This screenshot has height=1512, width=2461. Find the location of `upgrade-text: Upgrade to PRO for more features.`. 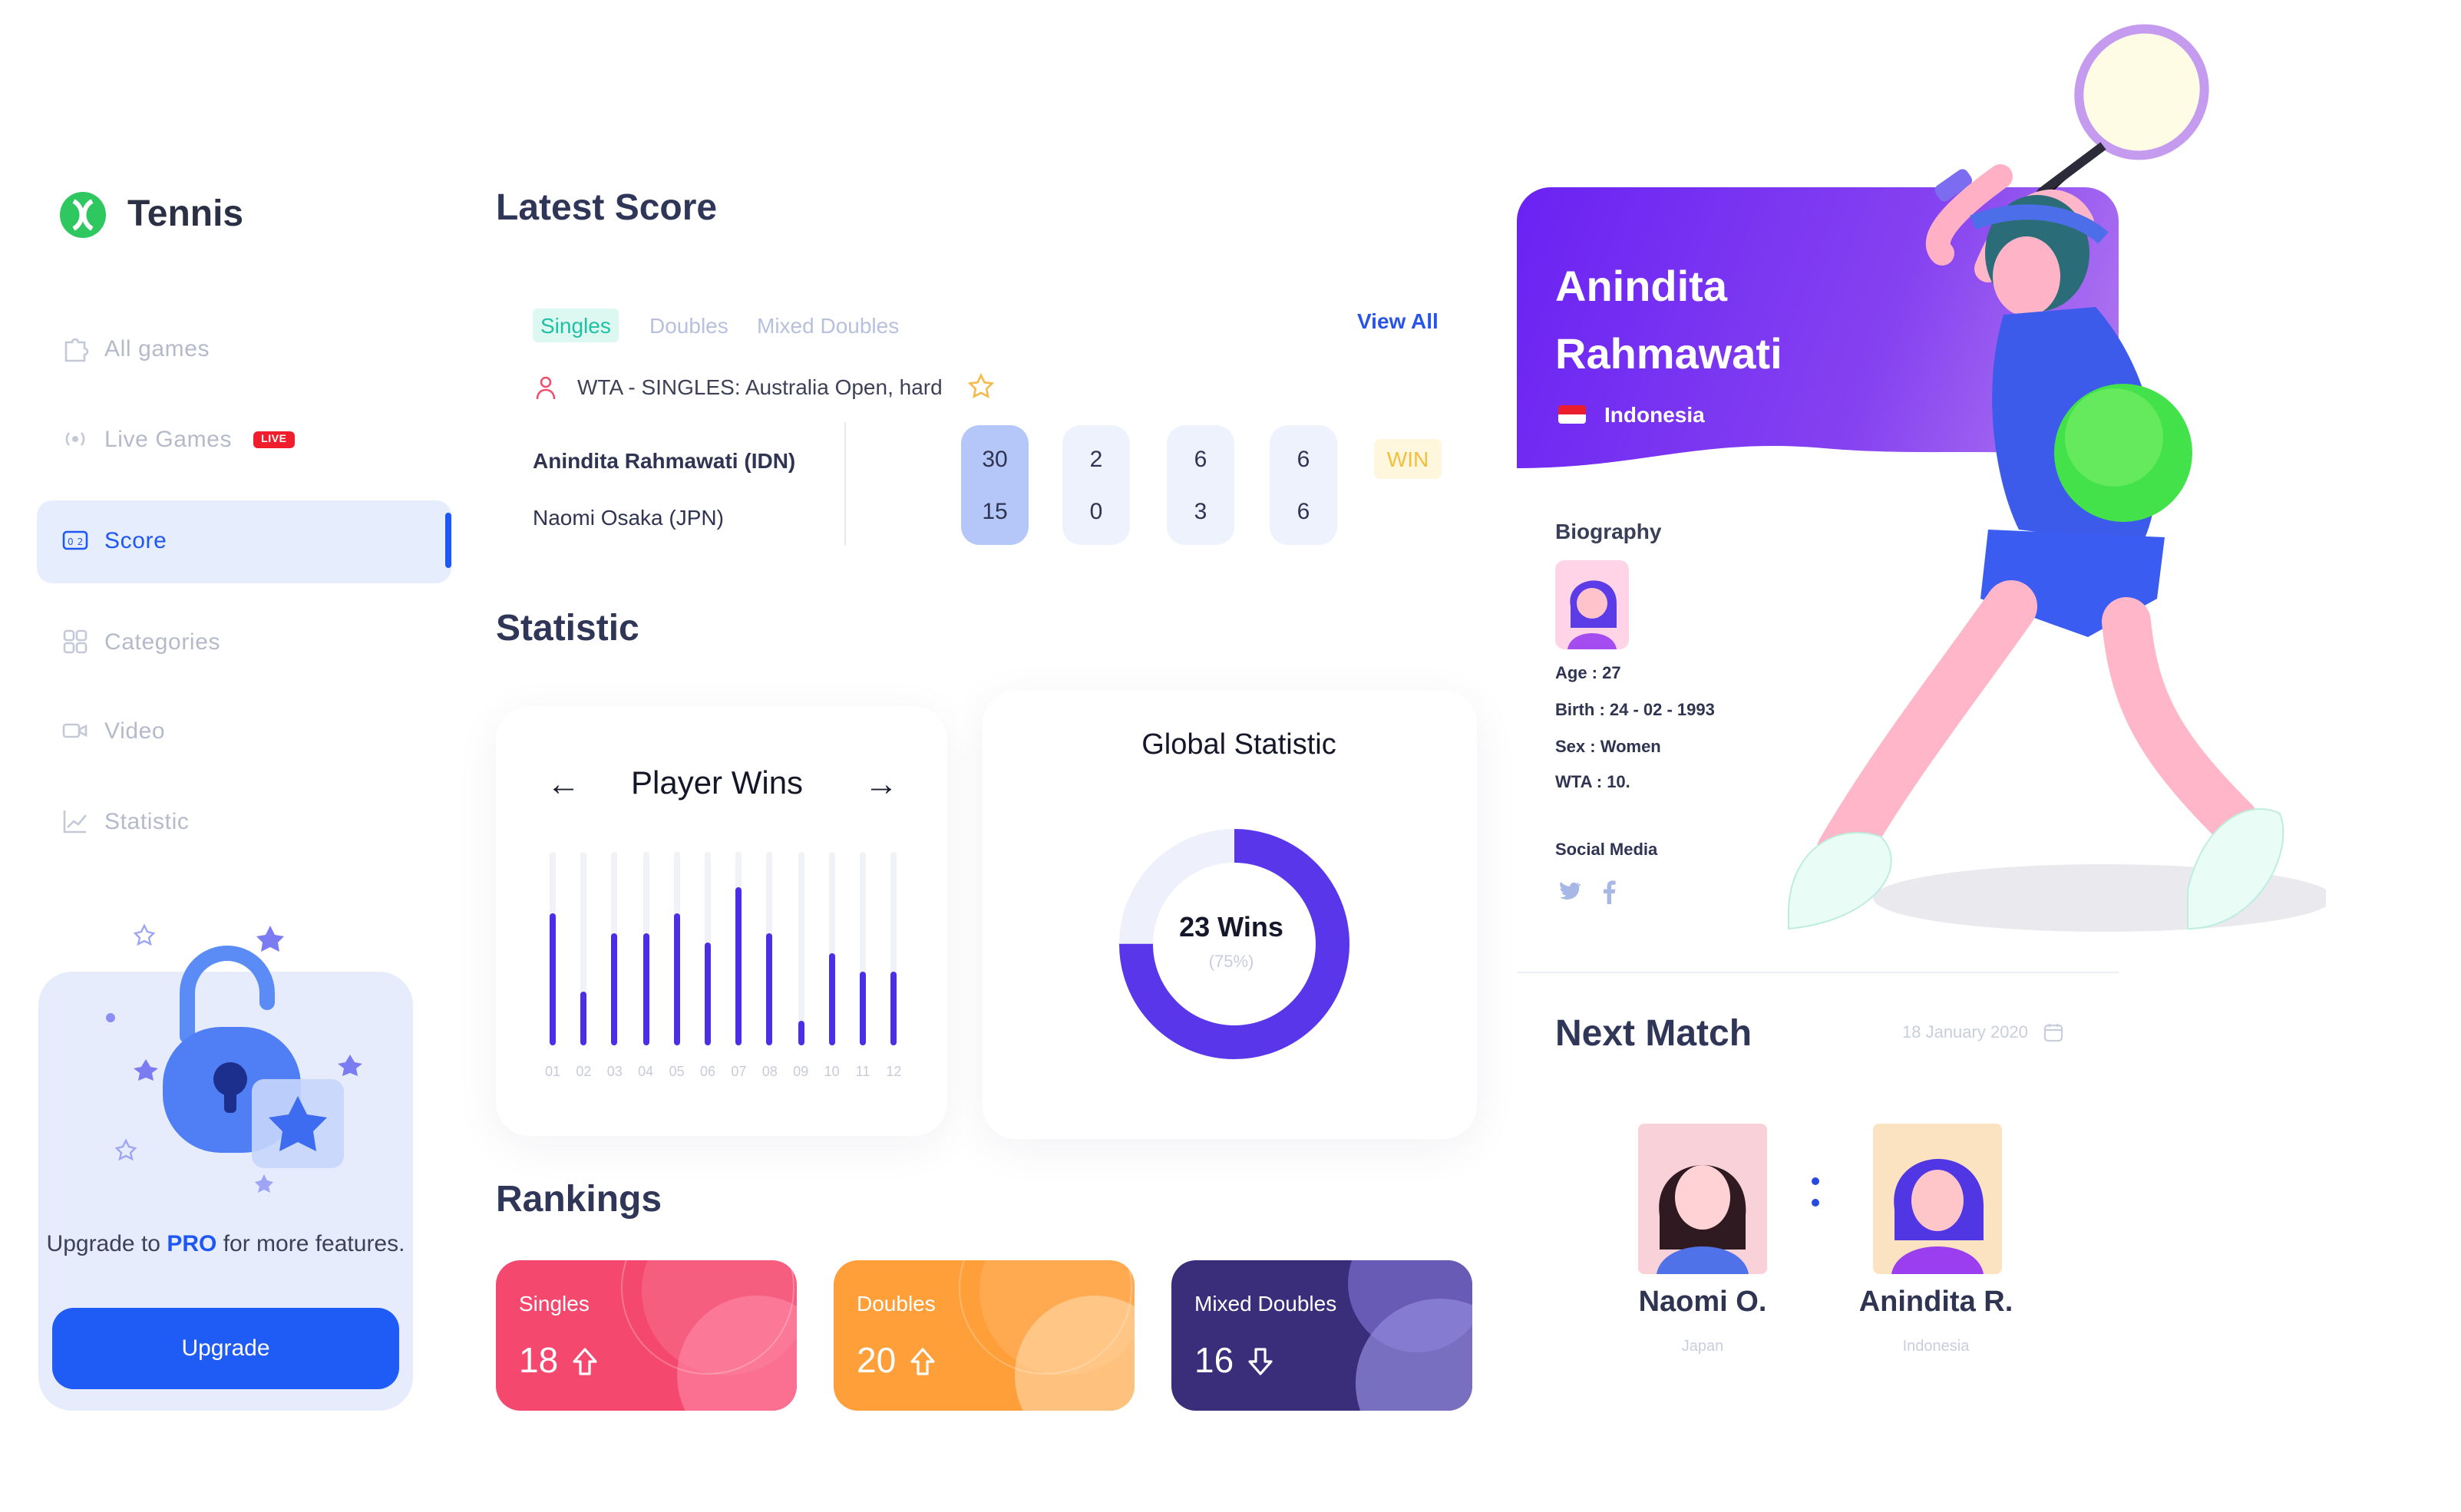

upgrade-text: Upgrade to PRO for more features. is located at coordinates (226, 1245).